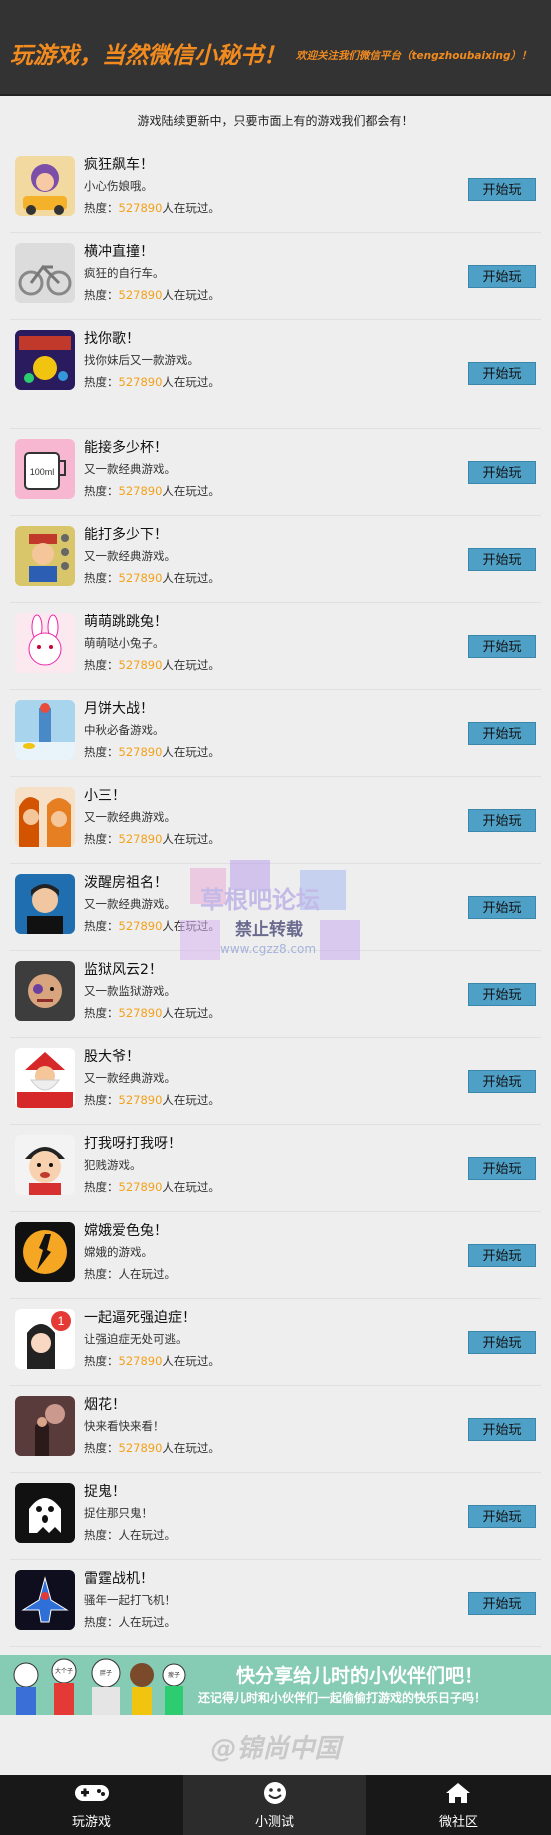  Describe the element at coordinates (275, 920) in the screenshot. I see `watermark: 草根吧论坛 禁止转载 www.cgzz8.com` at that location.